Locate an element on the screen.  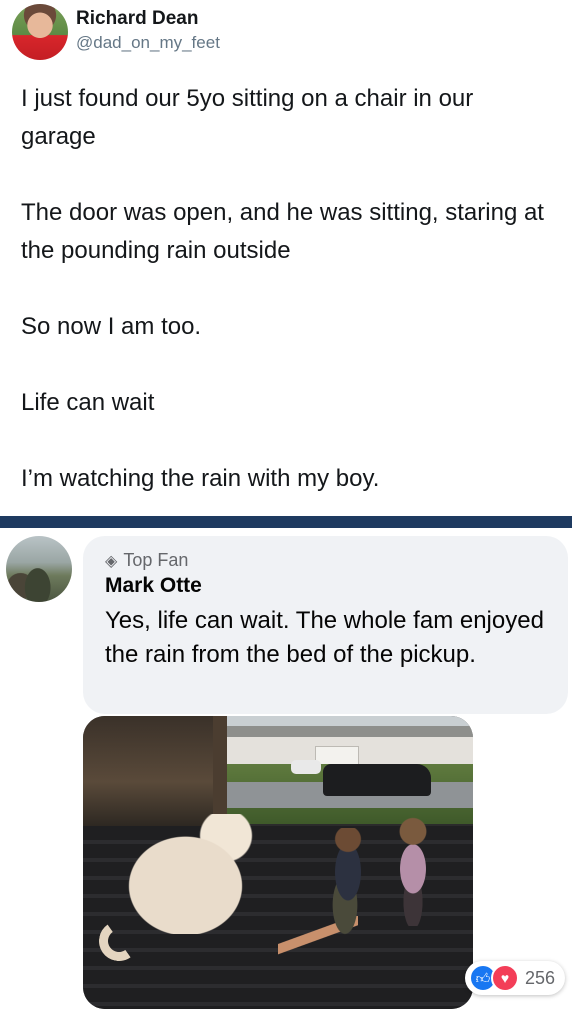
tweet-paragraph: I’m watching the rain with my boy. is located at coordinates (200, 478).